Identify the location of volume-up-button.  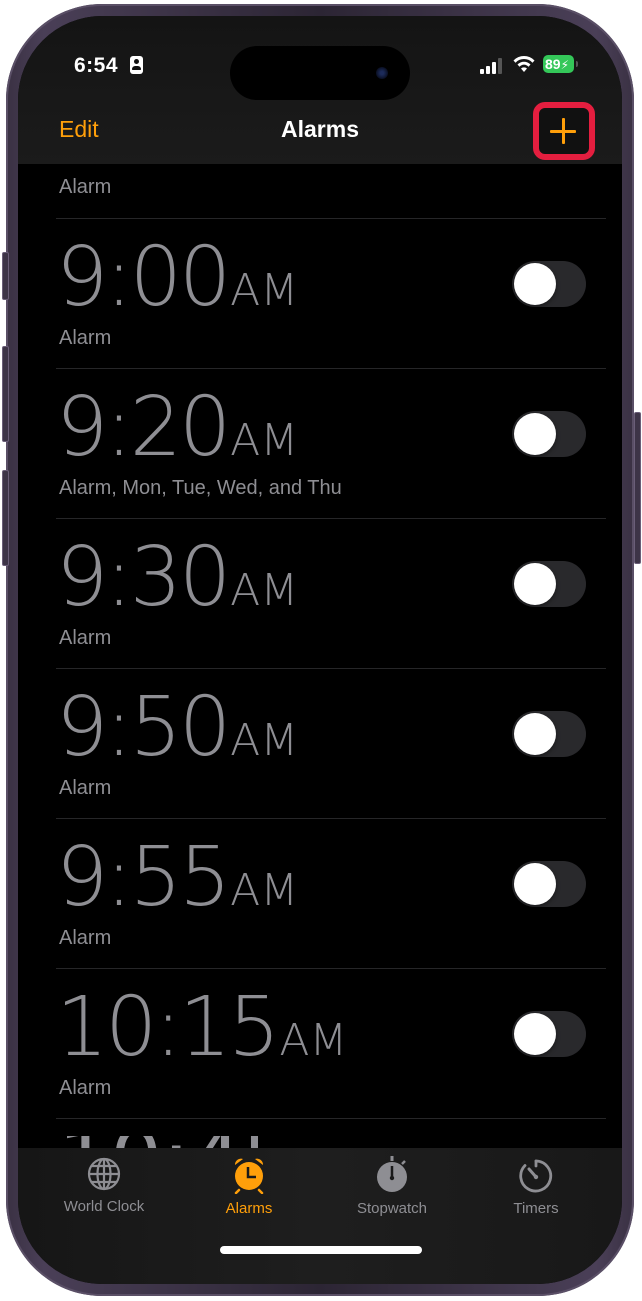
(5, 394).